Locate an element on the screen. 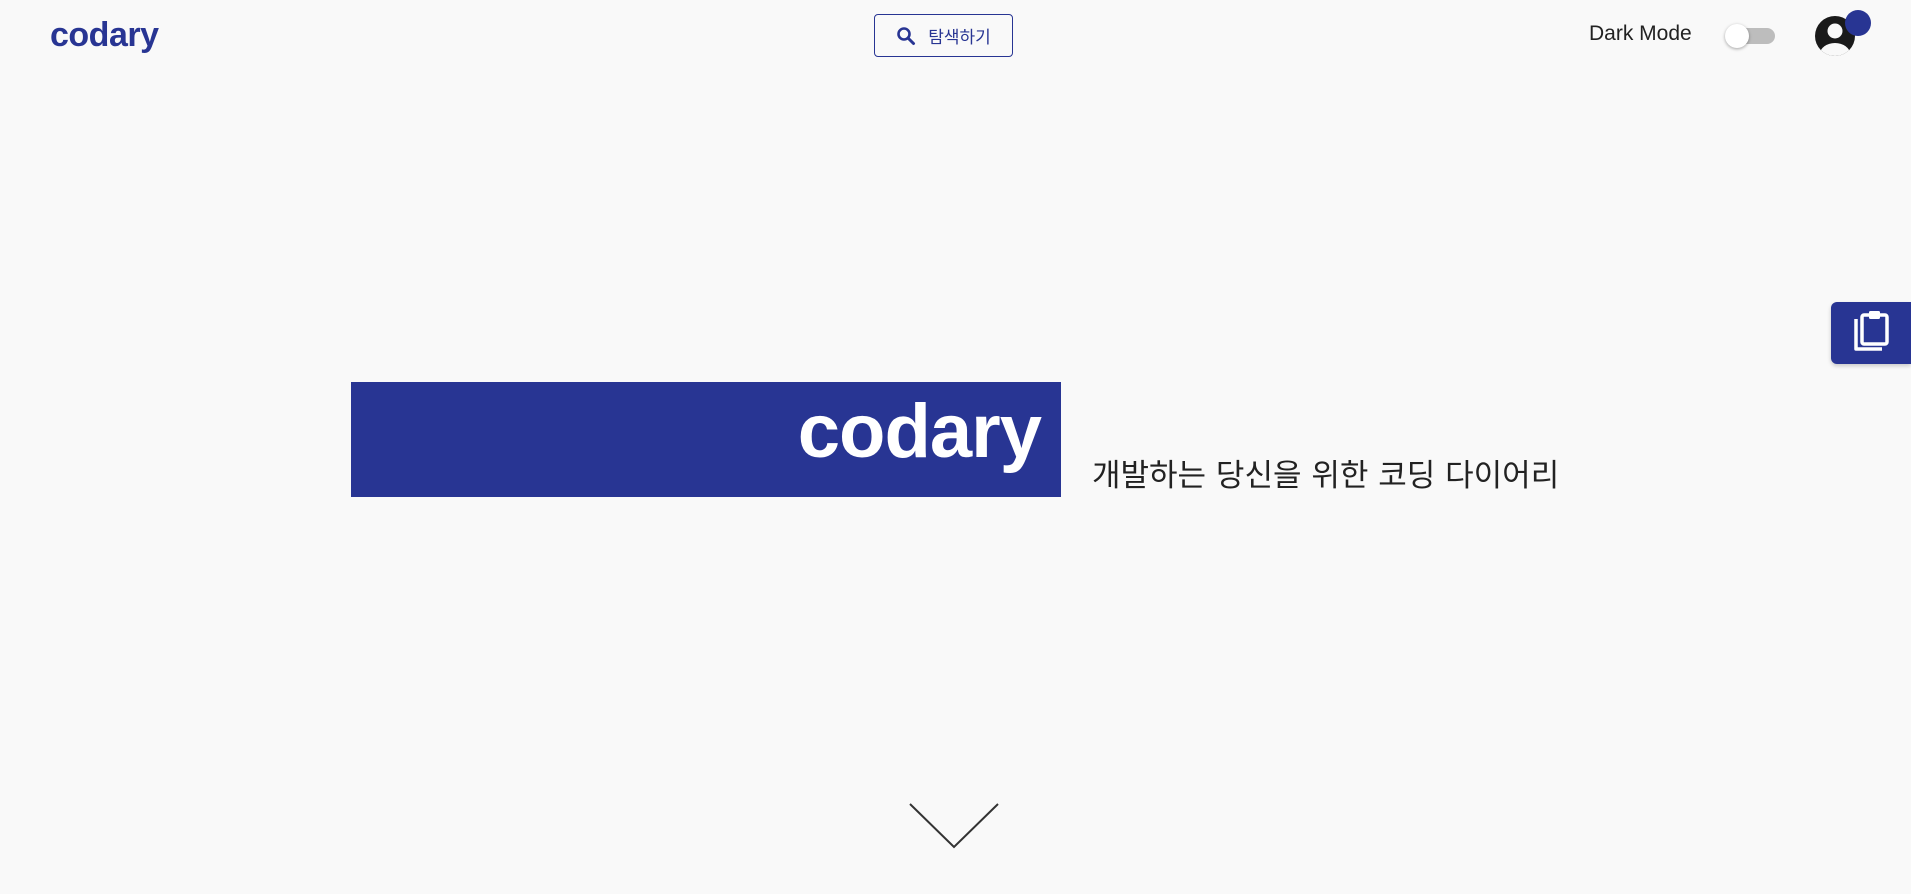 The width and height of the screenshot is (1911, 894). toggle-thumb is located at coordinates (1737, 36).